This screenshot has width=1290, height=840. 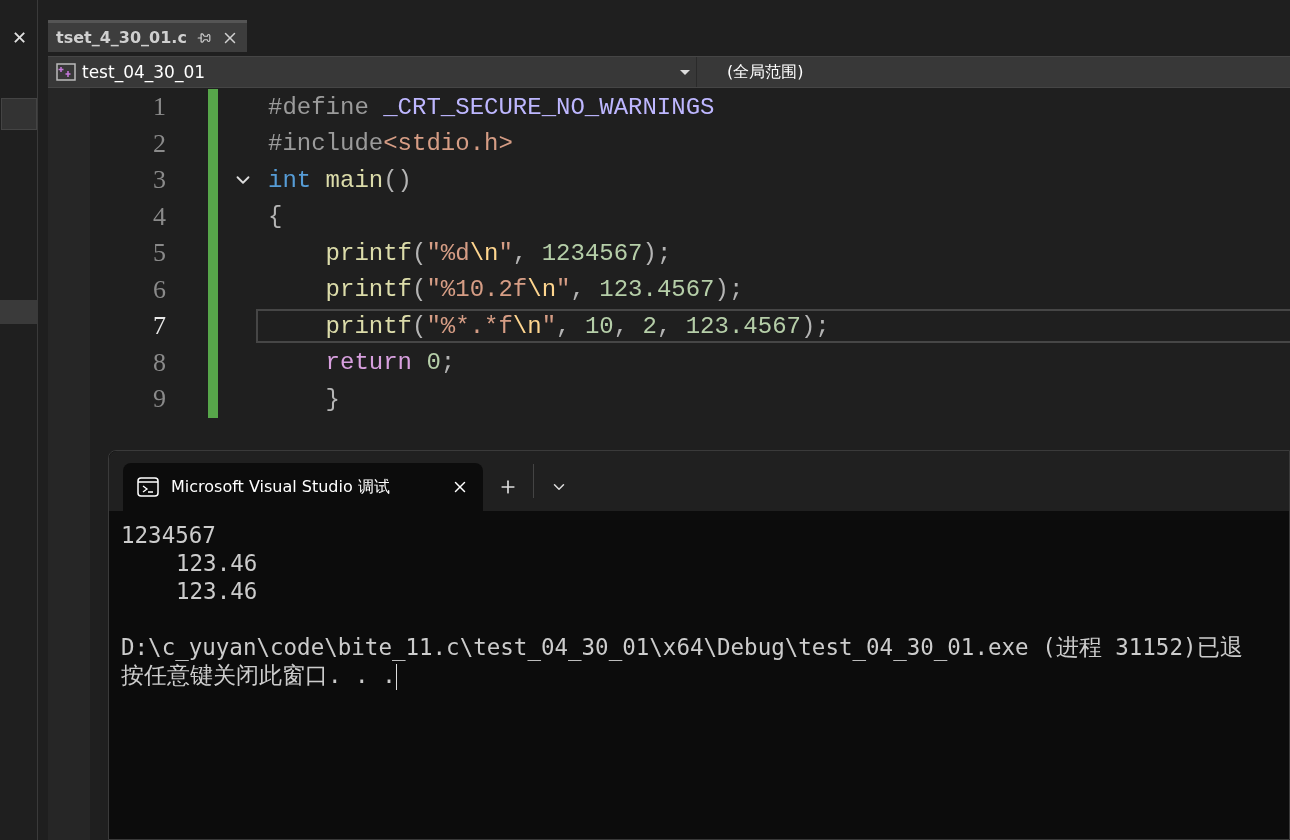 I want to click on terminal-tab: Microsoft Visual Studio 调试, so click(x=303, y=487).